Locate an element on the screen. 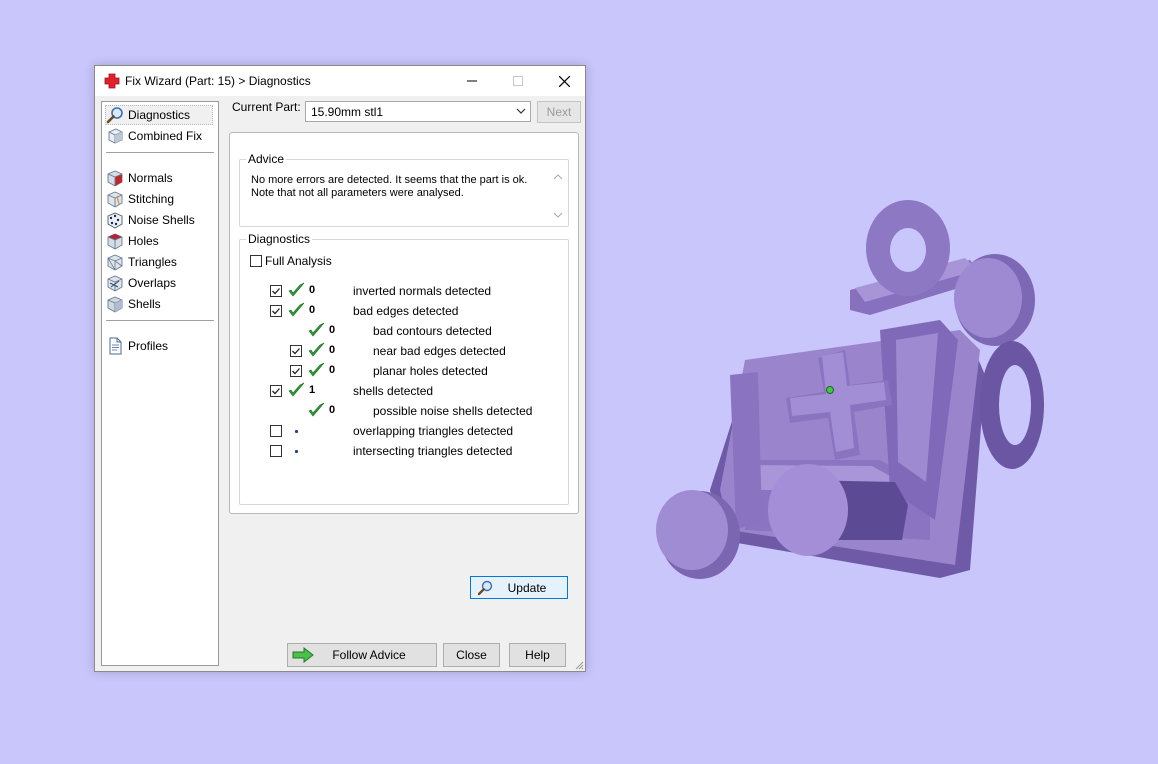 The width and height of the screenshot is (1158, 764). follow-advice-button: Follow Advice is located at coordinates (362, 655).